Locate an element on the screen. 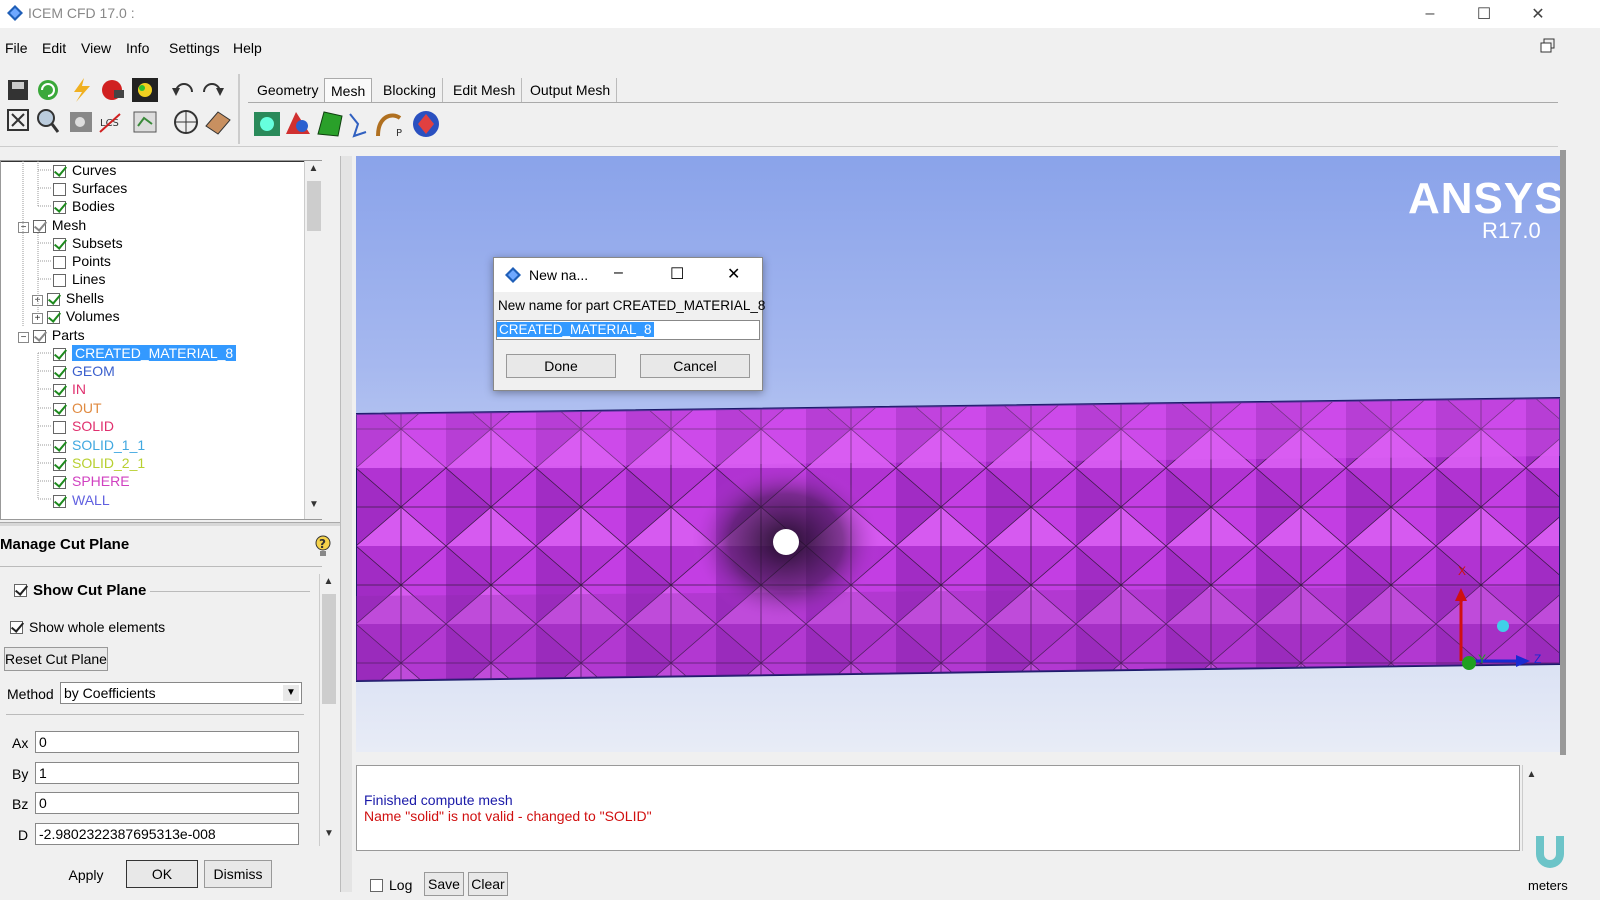 The image size is (1600, 900). method-select: by Coefficients ▼ is located at coordinates (181, 693).